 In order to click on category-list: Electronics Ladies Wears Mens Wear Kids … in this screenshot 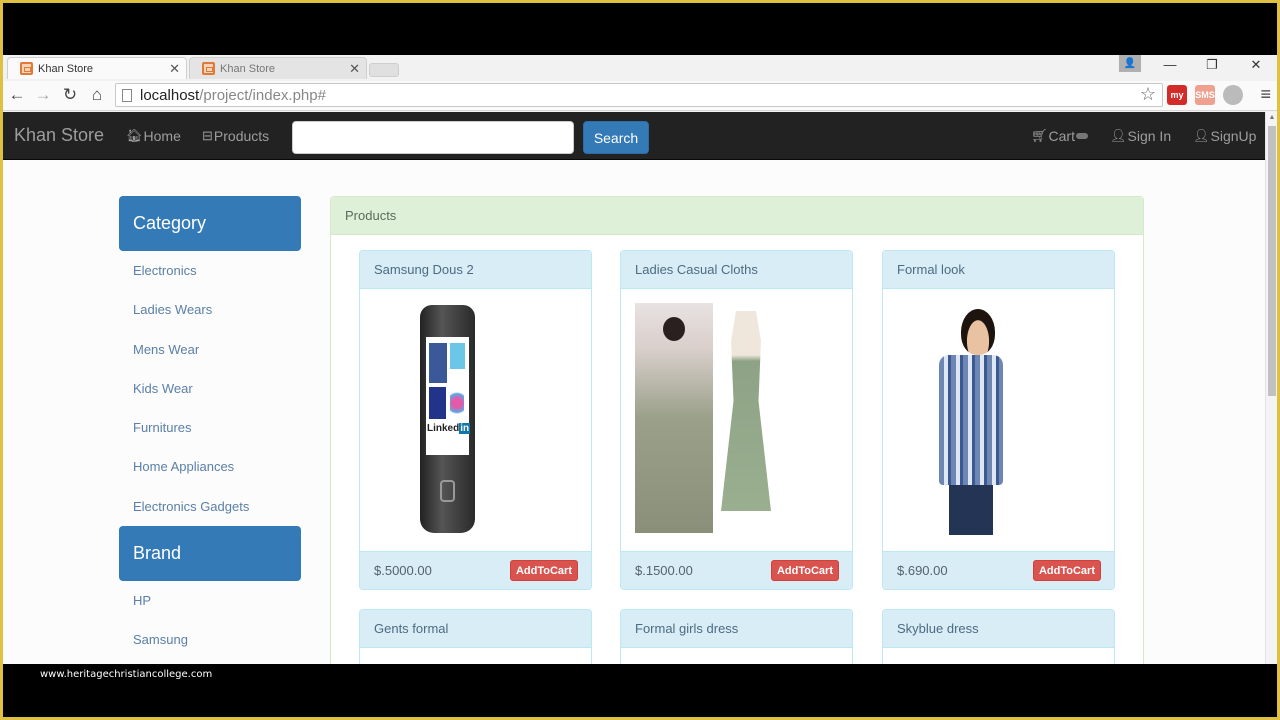, I will do `click(210, 388)`.